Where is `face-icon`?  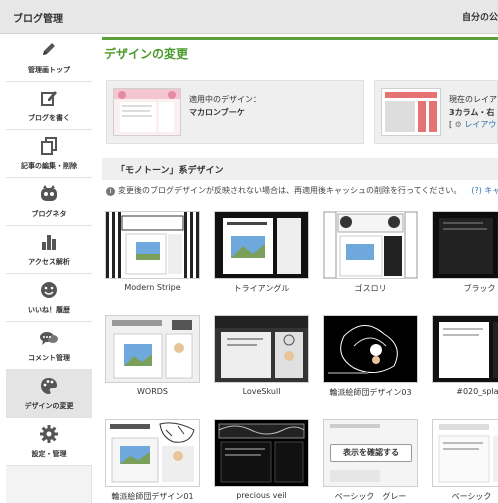
face-icon is located at coordinates (49, 193).